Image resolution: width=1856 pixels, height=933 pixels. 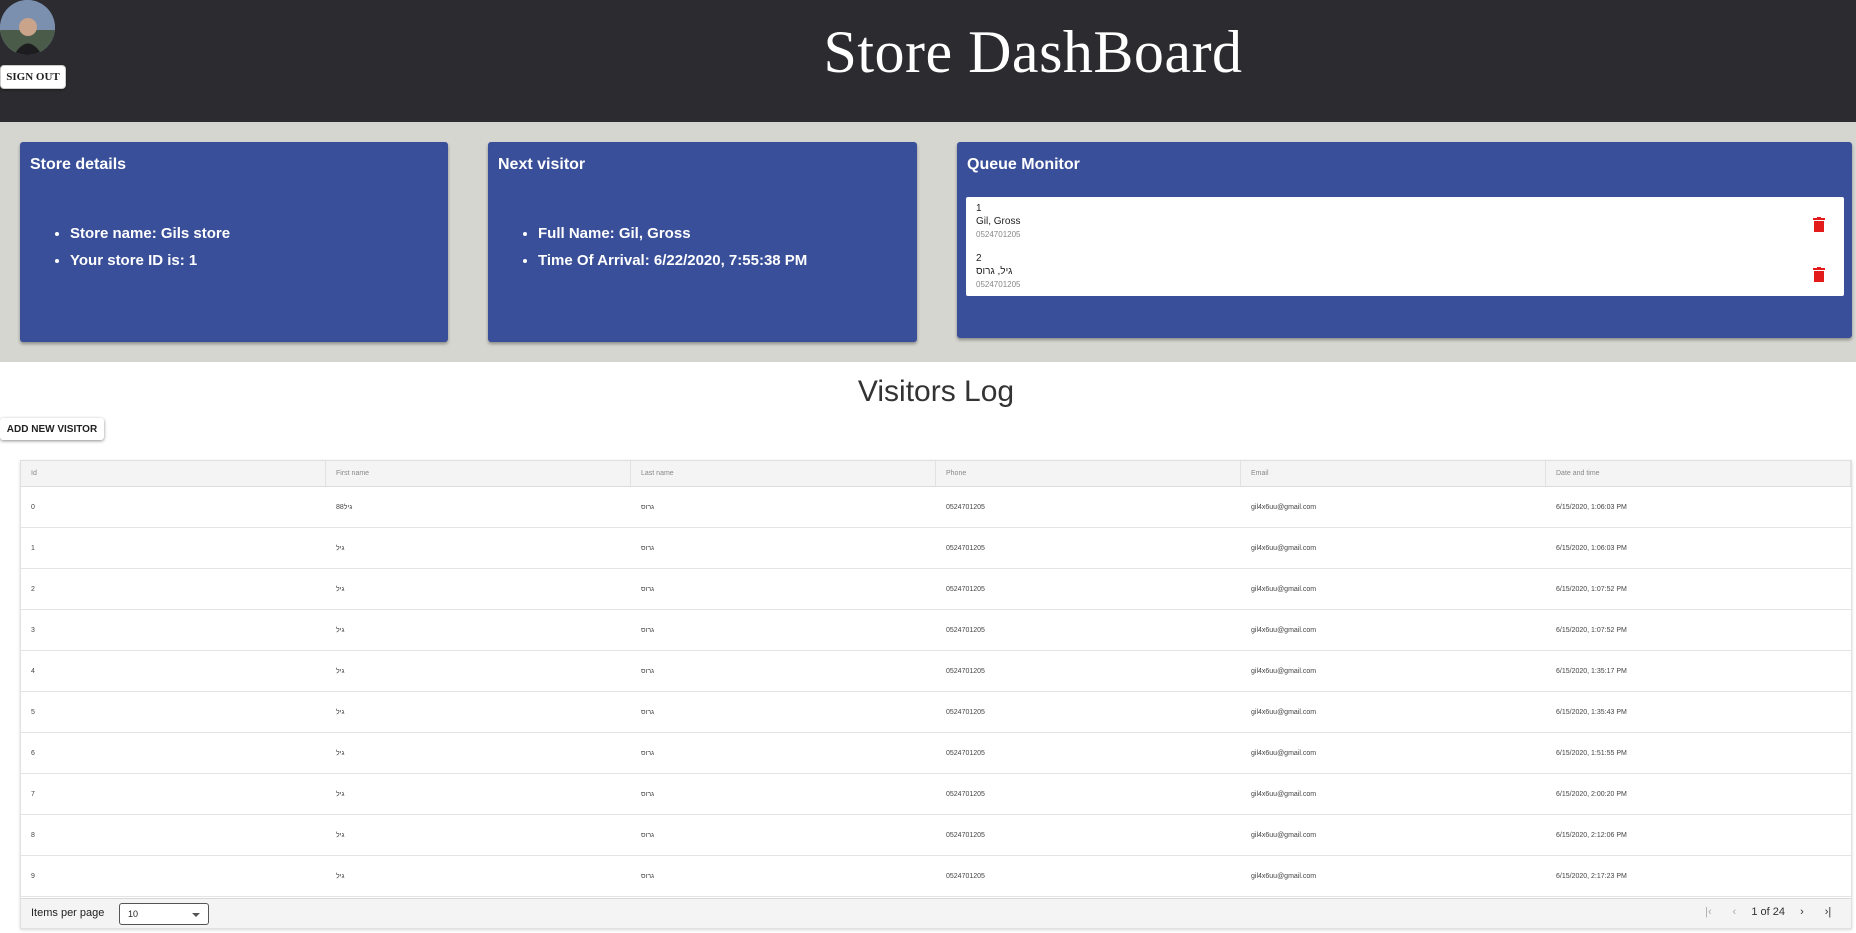 What do you see at coordinates (994, 271) in the screenshot?
I see `queue-item-name: גיל, גרוס` at bounding box center [994, 271].